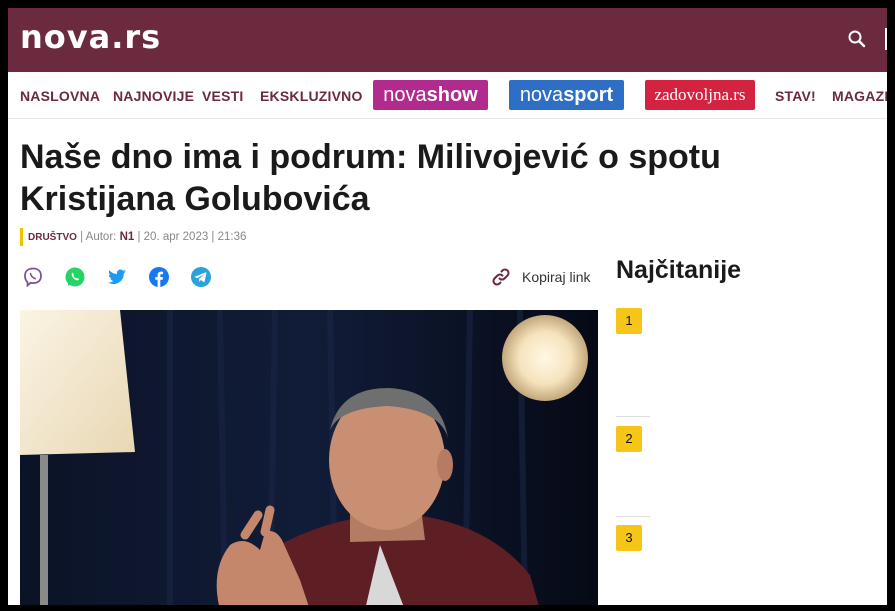  What do you see at coordinates (541, 95) in the screenshot?
I see `novasport-prefix: nova` at bounding box center [541, 95].